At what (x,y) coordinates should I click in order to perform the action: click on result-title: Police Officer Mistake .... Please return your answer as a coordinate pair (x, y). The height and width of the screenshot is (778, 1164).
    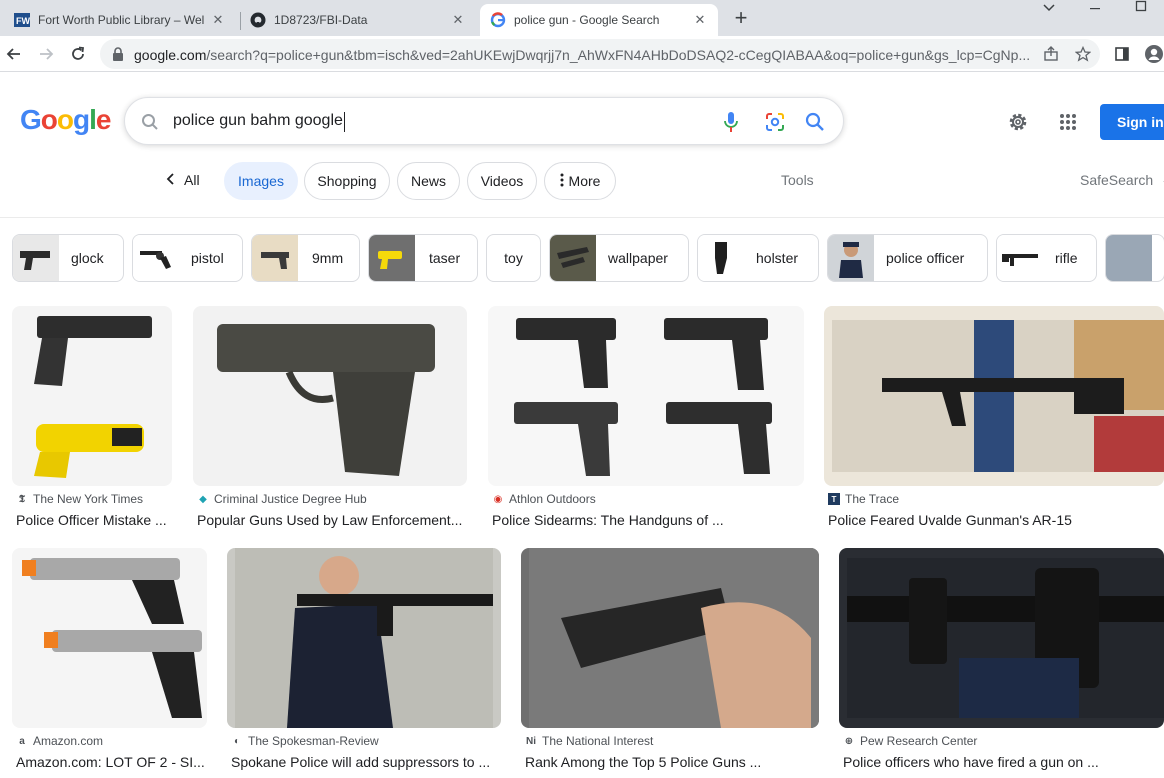
    Looking at the image, I should click on (96, 520).